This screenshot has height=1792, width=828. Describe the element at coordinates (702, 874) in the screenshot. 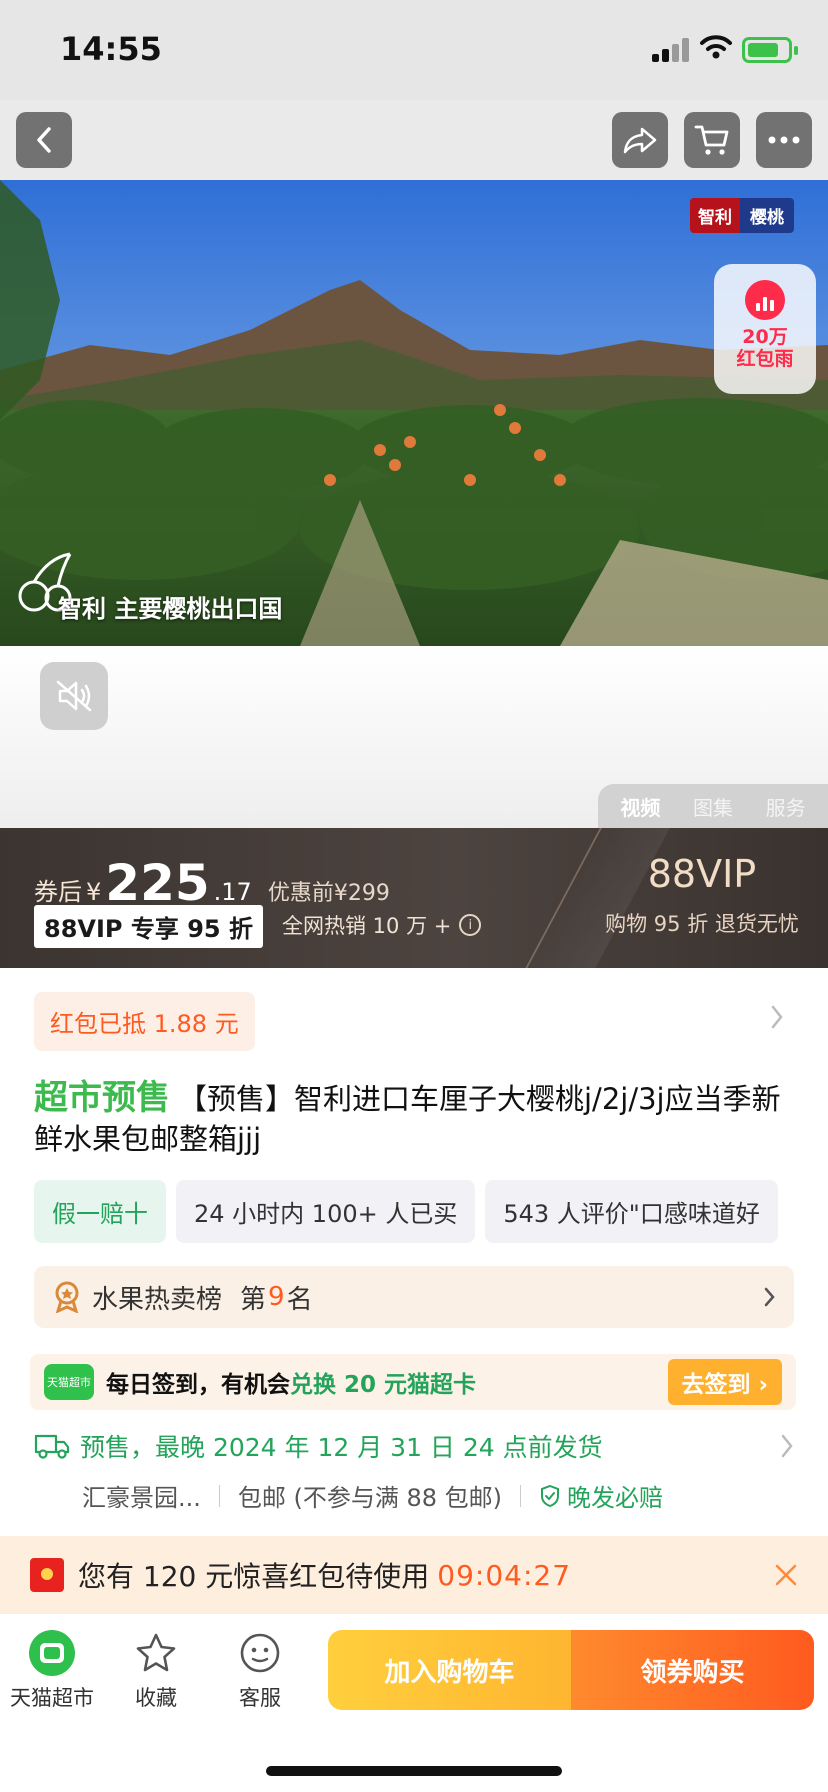

I see `vip-title: 88VIP` at that location.